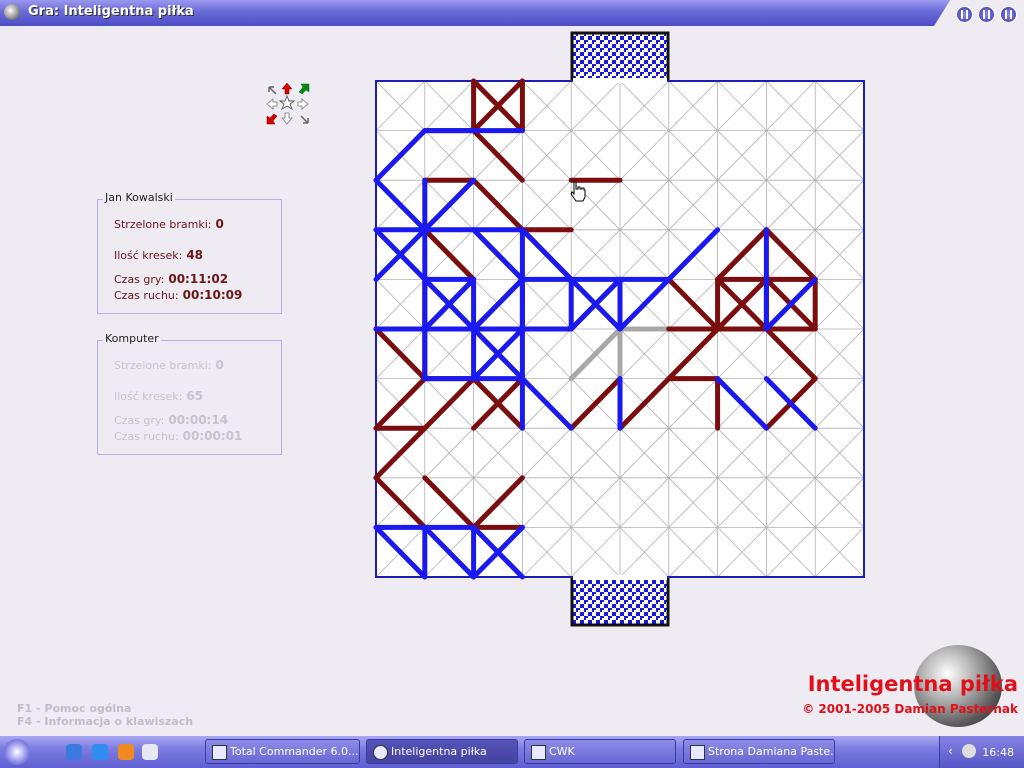  What do you see at coordinates (105, 721) in the screenshot?
I see `help-f4: F4 - Informacja o klawiszach` at bounding box center [105, 721].